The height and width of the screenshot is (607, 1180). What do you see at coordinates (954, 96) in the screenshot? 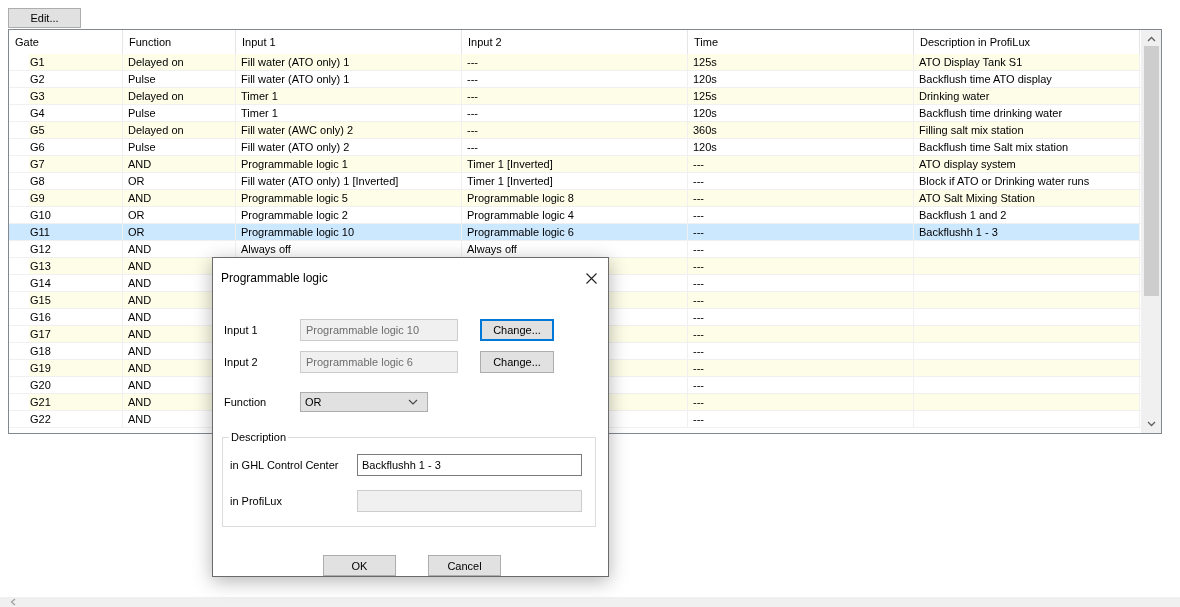
I see `table-cell: Drinking water` at bounding box center [954, 96].